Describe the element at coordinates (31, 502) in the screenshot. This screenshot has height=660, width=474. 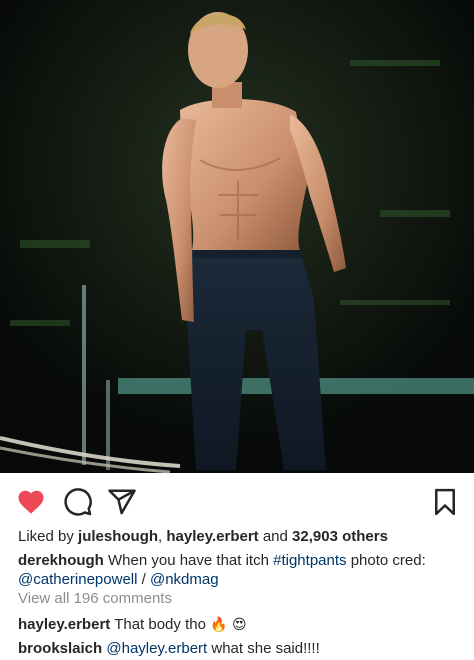
I see `heart-icon` at that location.